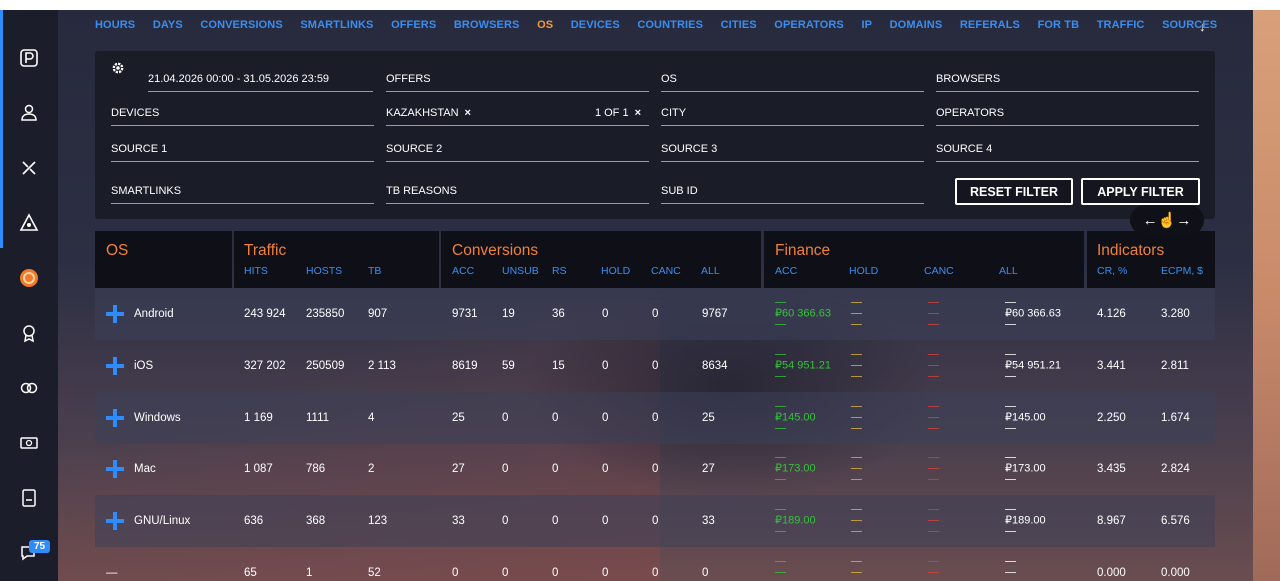 The width and height of the screenshot is (1280, 581). I want to click on tab-ip: IP, so click(866, 25).